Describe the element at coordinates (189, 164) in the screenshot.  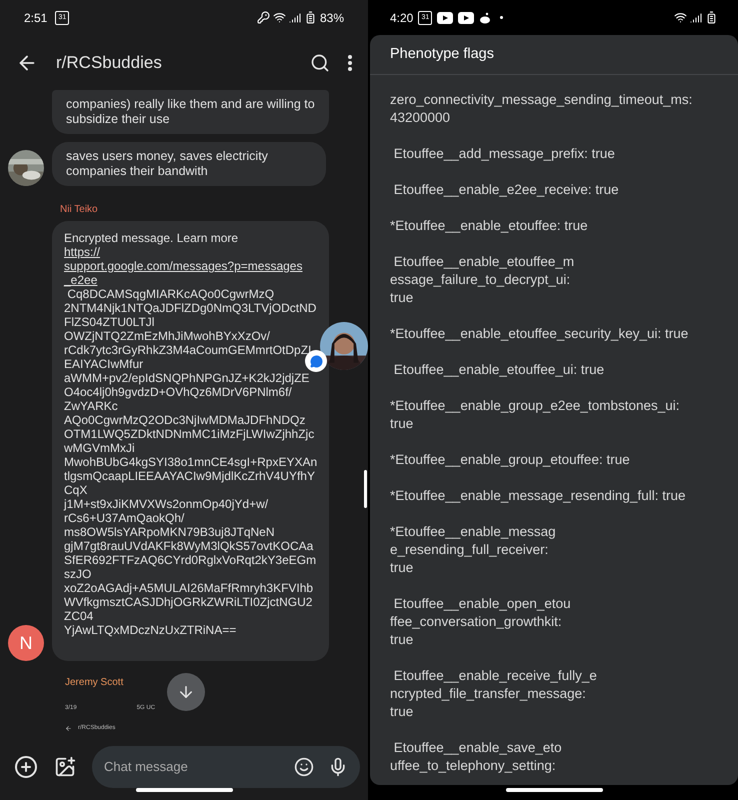
I see `message-bubble: saves users money, saves electricity companies their bandwith` at that location.